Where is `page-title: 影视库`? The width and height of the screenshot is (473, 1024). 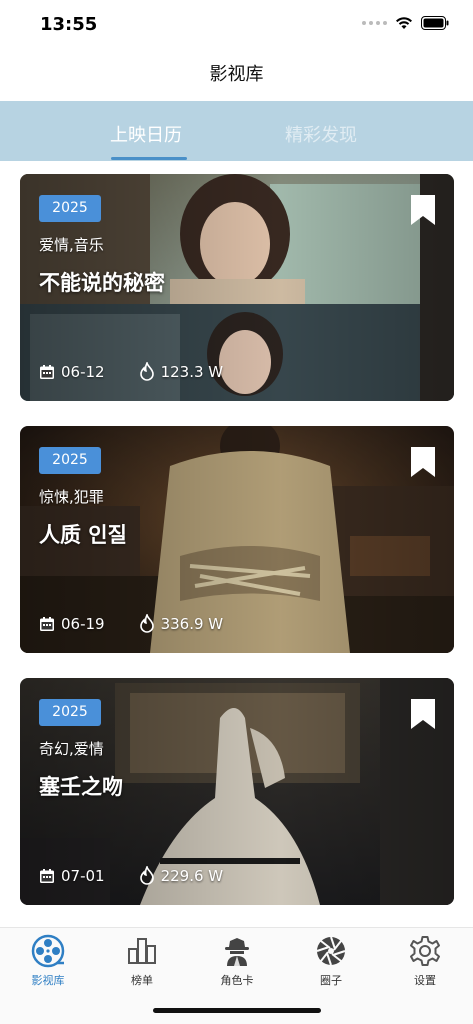
page-title: 影视库 is located at coordinates (236, 74).